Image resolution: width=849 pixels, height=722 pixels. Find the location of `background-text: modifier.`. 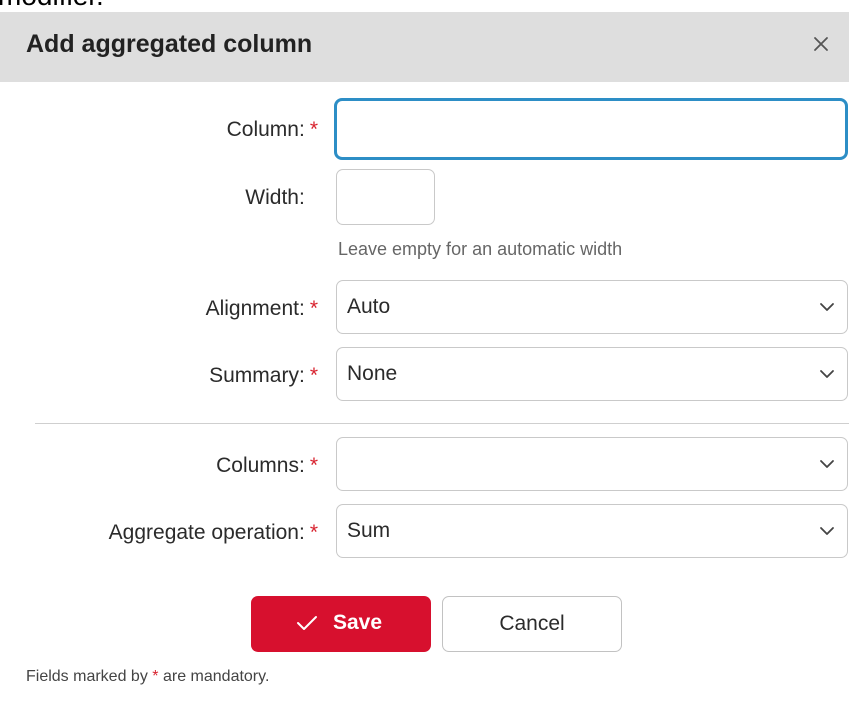

background-text: modifier. is located at coordinates (424, 6).